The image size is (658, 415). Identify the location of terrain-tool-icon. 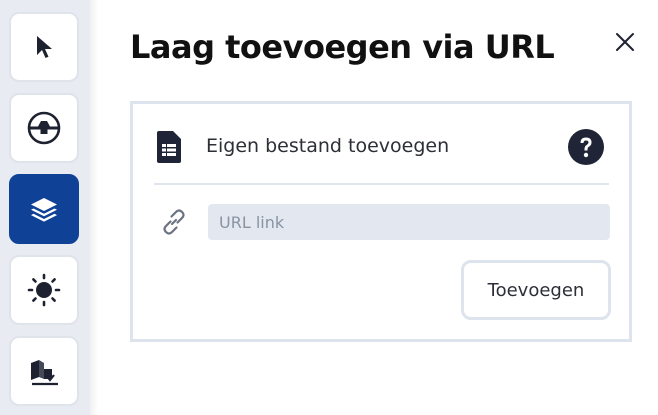
(44, 128).